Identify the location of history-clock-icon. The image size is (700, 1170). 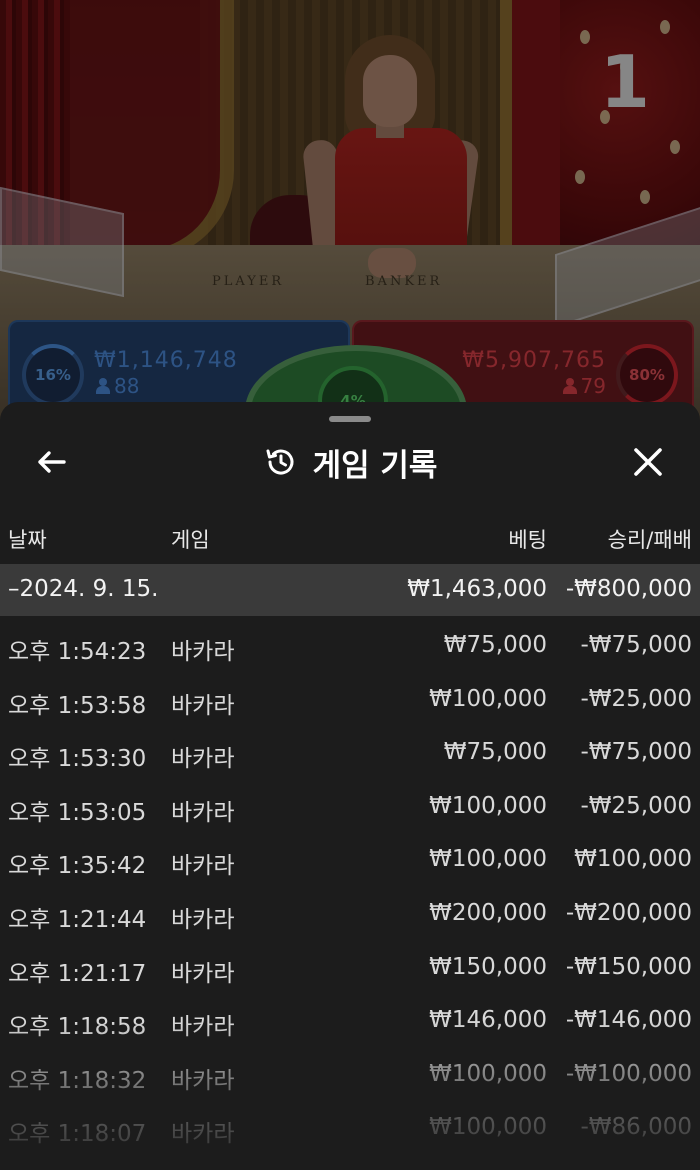
(280, 462).